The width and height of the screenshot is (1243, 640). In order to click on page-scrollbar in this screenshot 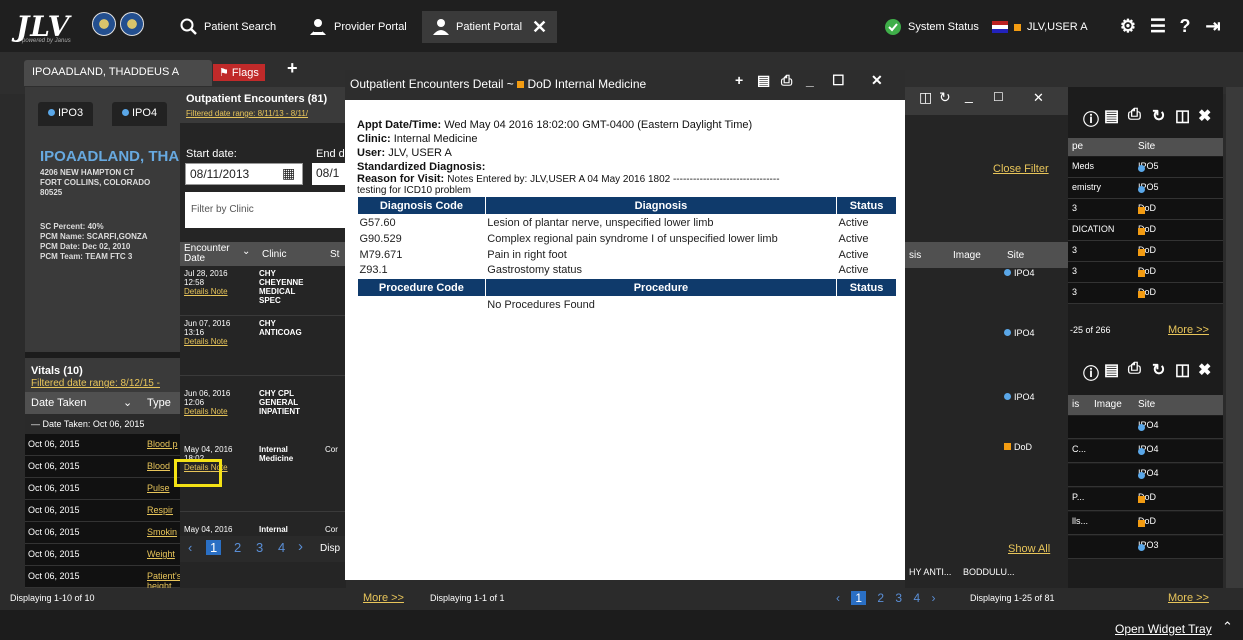, I will do `click(1234, 348)`.